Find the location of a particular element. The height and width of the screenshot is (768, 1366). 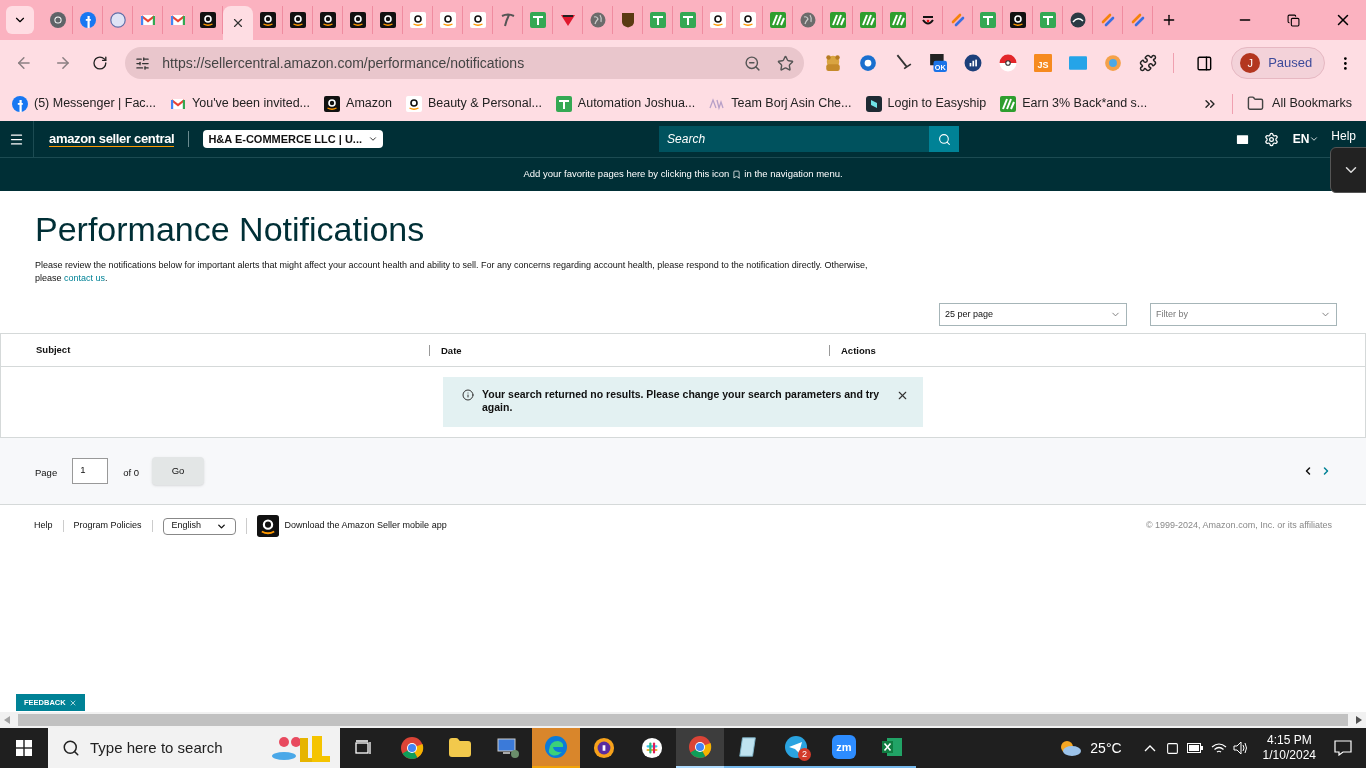

page-title: Performance Notifications is located at coordinates (230, 229).